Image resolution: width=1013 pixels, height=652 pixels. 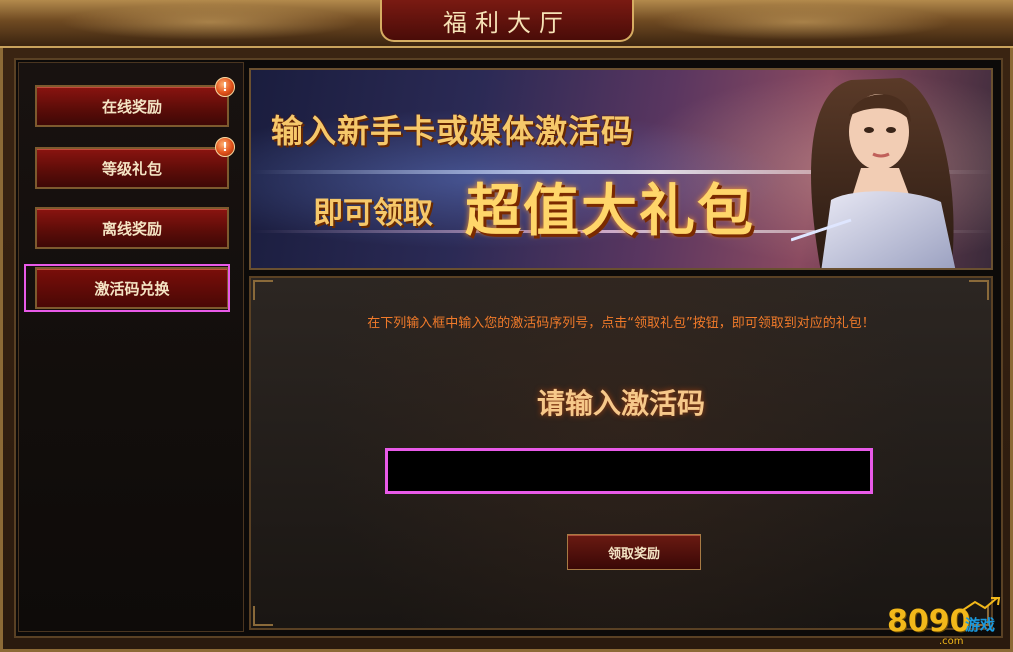 I want to click on active-item-highlight, so click(x=127, y=288).